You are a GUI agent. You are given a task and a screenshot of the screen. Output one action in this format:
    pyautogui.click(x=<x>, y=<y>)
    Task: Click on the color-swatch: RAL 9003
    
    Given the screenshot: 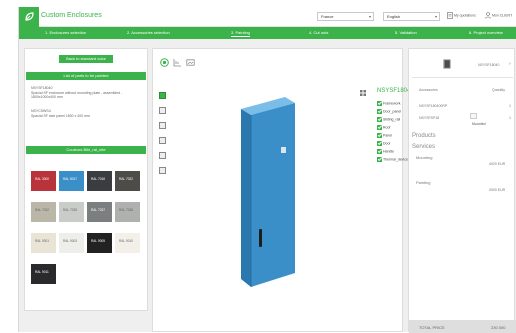 What is the action you would take?
    pyautogui.click(x=71, y=243)
    